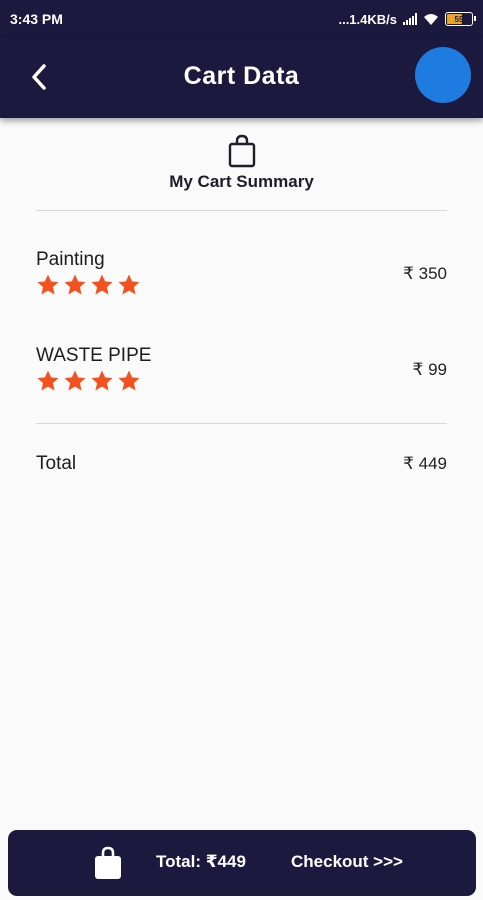 The image size is (483, 900). I want to click on signal-icon, so click(410, 19).